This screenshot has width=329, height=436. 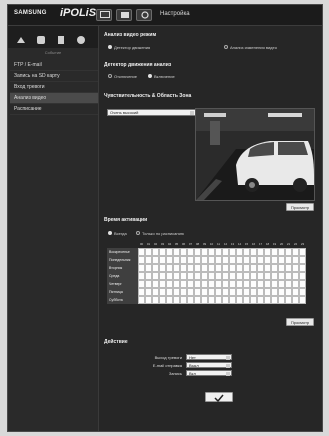 What do you see at coordinates (54, 76) in the screenshot?
I see `sidebar-item-sd-record: Запись на SD карту` at bounding box center [54, 76].